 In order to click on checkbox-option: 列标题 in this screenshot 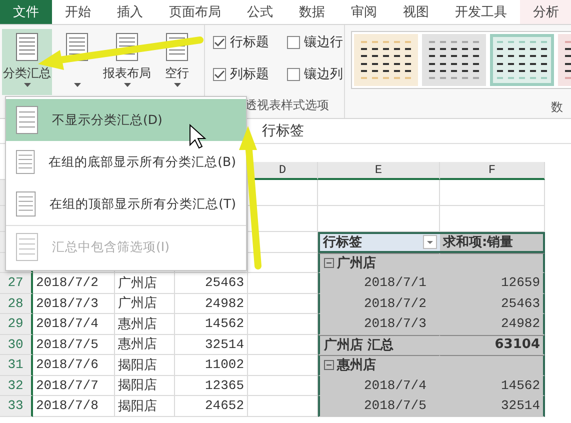, I will do `click(250, 74)`.